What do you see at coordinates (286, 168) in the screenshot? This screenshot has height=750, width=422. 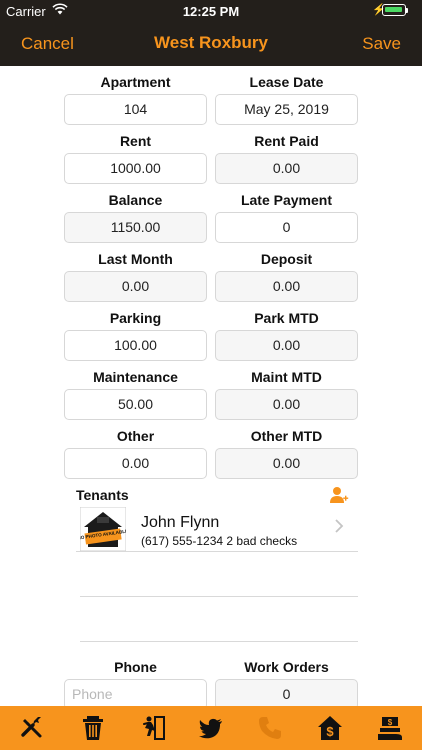 I see `rent-paid-field: 0.00` at bounding box center [286, 168].